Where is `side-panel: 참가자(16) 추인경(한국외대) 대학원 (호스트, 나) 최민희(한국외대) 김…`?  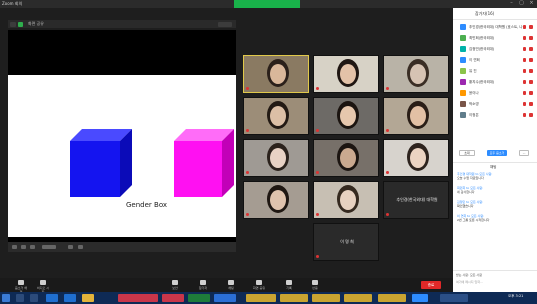
side-panel: 참가자(16) 추인경(한국외대) 대학원 (호스트, 나) 최민희(한국외대) 김… is located at coordinates (495, 150).